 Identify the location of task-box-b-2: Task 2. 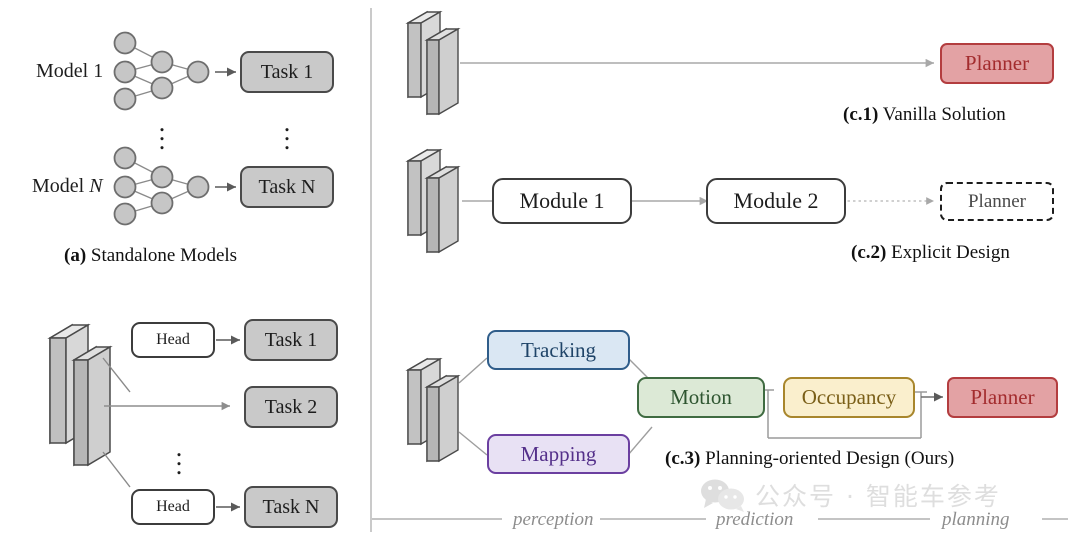
(291, 407).